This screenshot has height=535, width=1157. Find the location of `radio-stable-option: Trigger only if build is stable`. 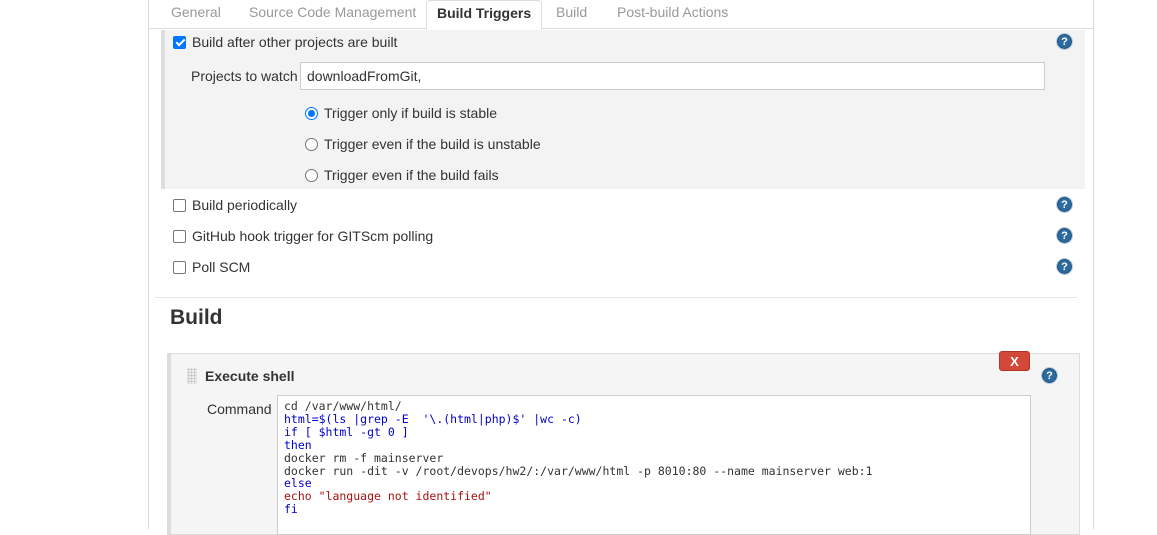

radio-stable-option: Trigger only if build is stable is located at coordinates (401, 113).